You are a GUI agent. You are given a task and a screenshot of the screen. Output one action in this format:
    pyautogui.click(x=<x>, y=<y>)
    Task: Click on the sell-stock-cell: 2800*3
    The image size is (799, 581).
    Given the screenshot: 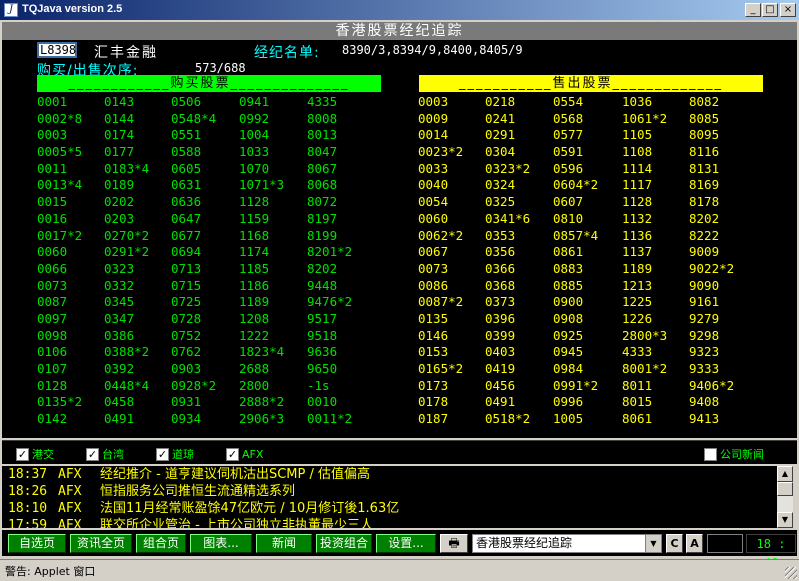 What is the action you would take?
    pyautogui.click(x=645, y=335)
    